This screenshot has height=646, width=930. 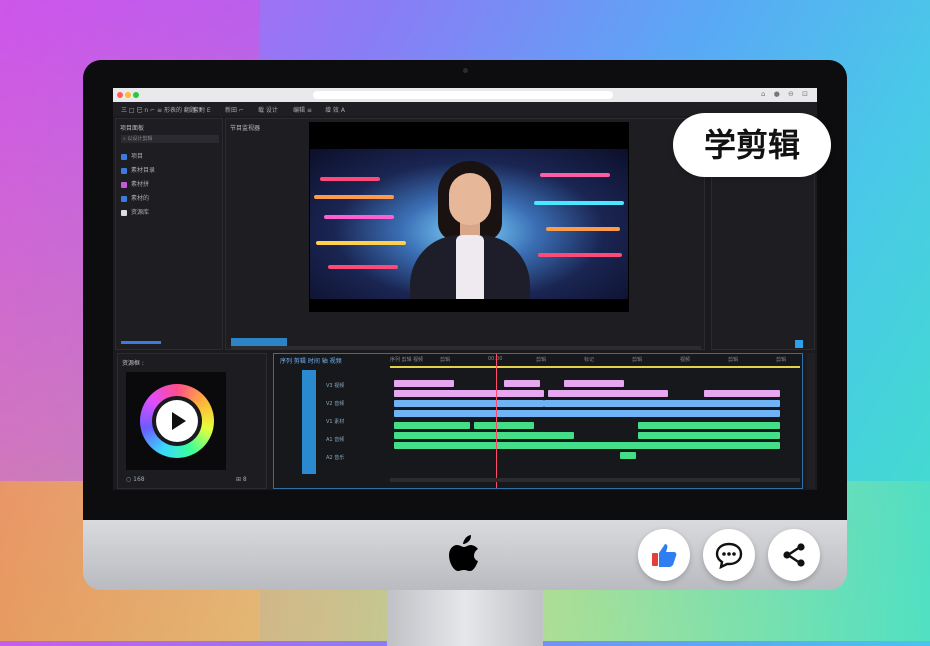 What do you see at coordinates (128, 95) in the screenshot?
I see `minimize-window-button` at bounding box center [128, 95].